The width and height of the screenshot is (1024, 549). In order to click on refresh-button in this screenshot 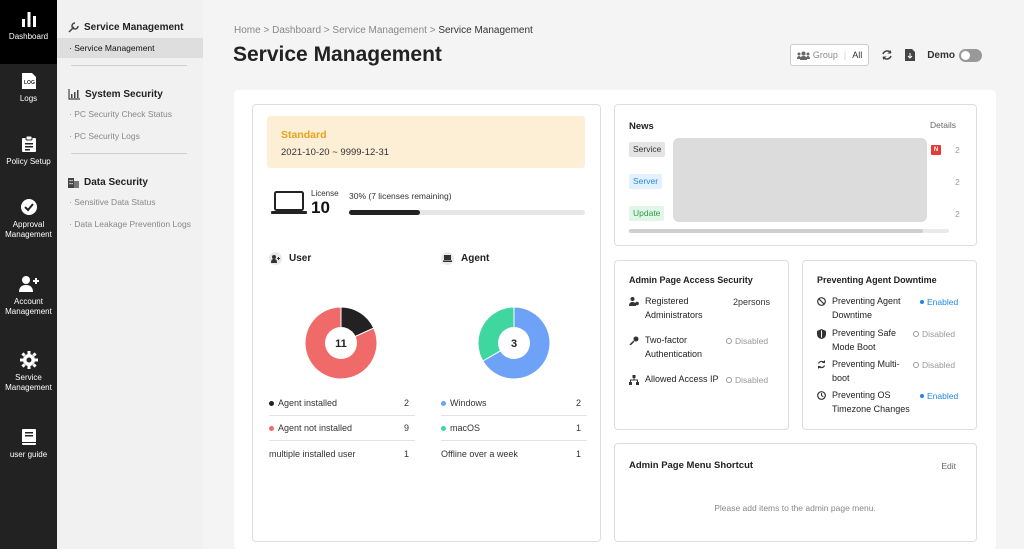, I will do `click(887, 55)`.